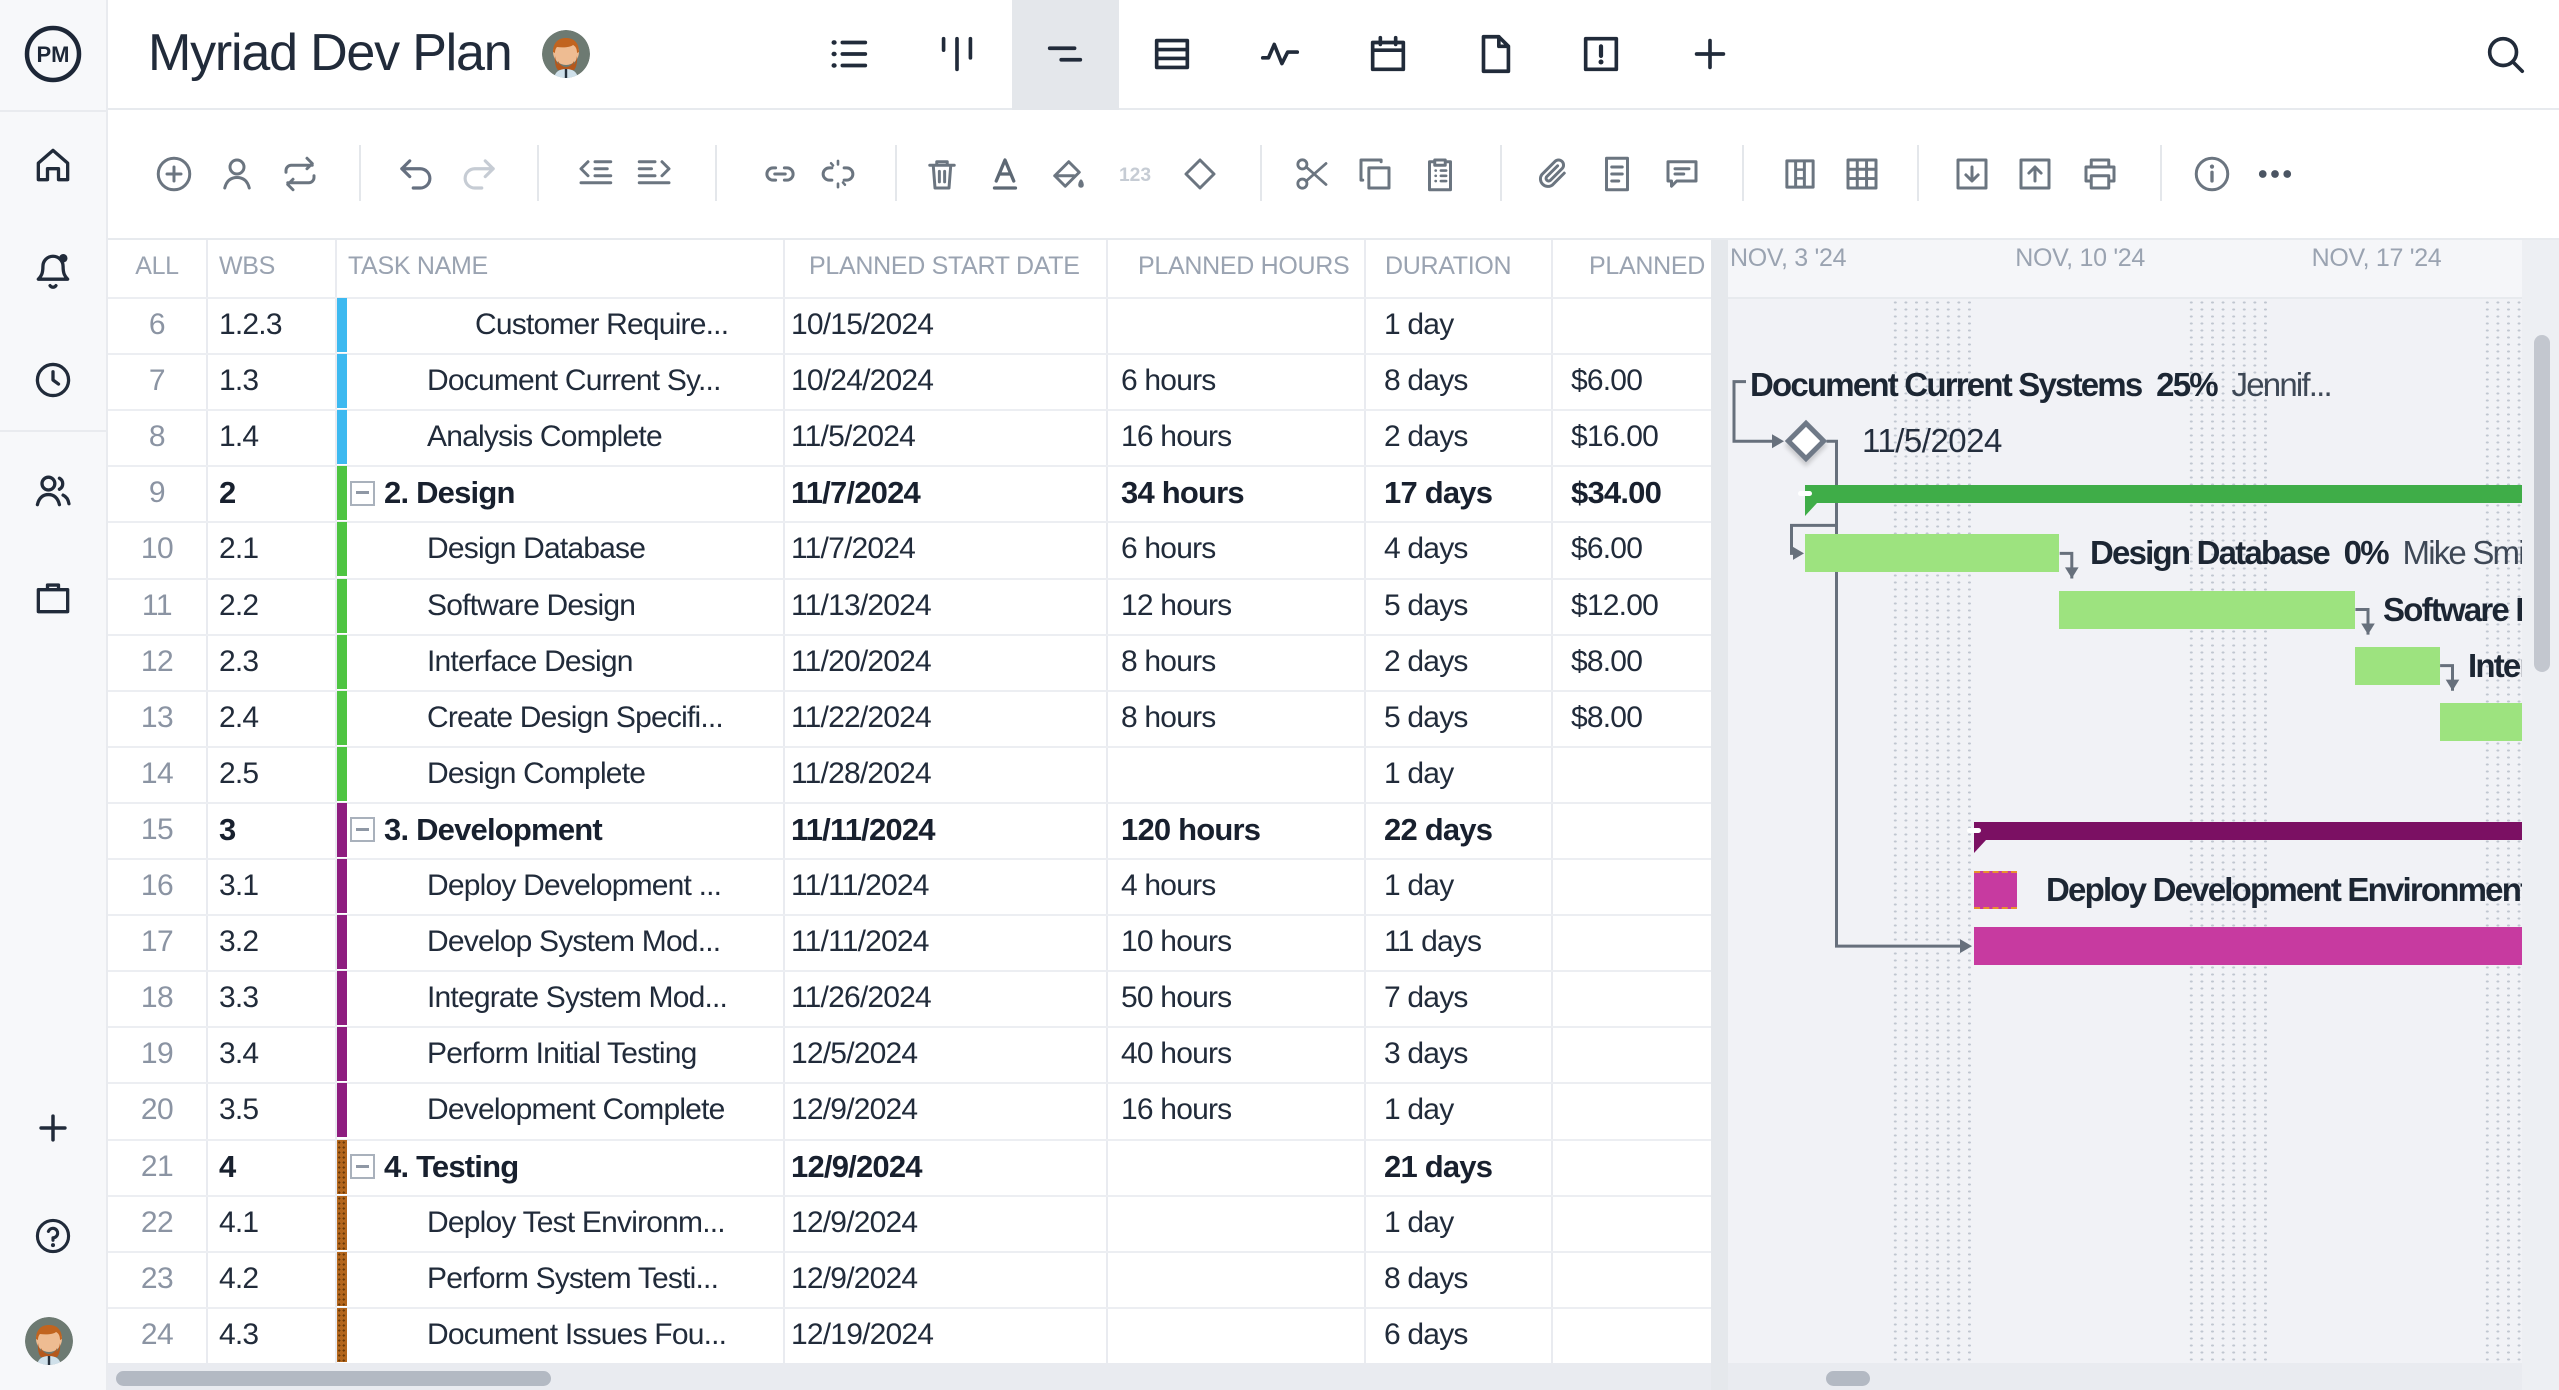  What do you see at coordinates (53, 54) in the screenshot?
I see `svg-text: PM` at bounding box center [53, 54].